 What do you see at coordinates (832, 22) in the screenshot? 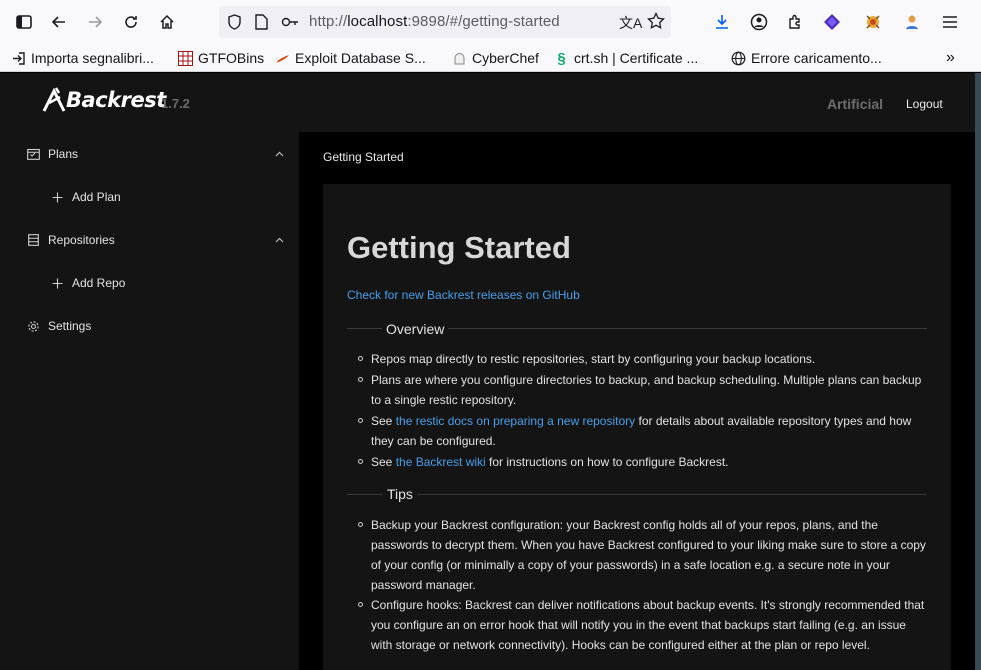
I see `extension-purple-icon` at bounding box center [832, 22].